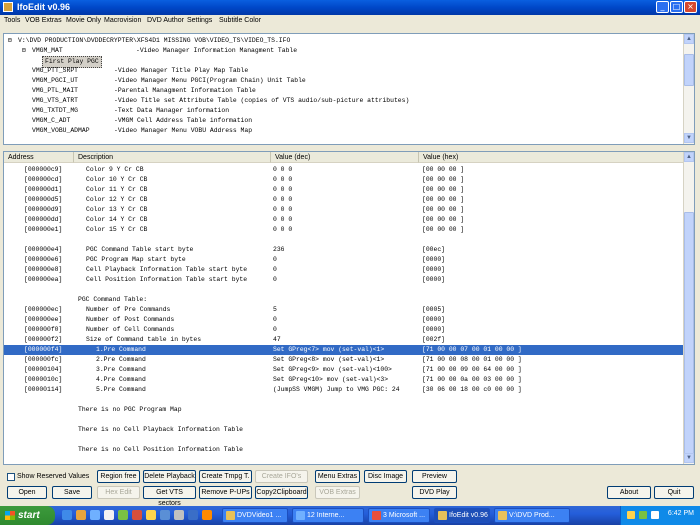  What do you see at coordinates (676, 7) in the screenshot?
I see `maximize-button: □` at bounding box center [676, 7].